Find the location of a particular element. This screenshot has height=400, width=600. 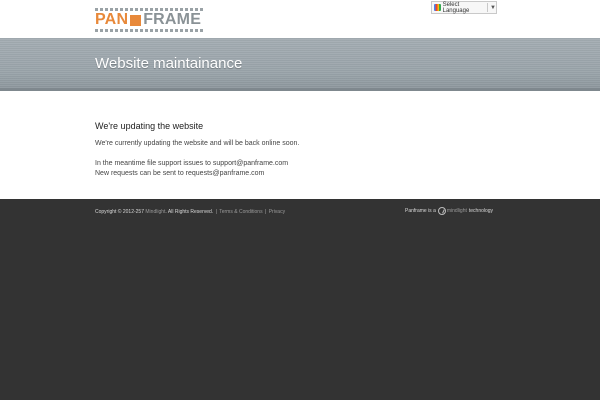

language-select-divider is located at coordinates (488, 7).